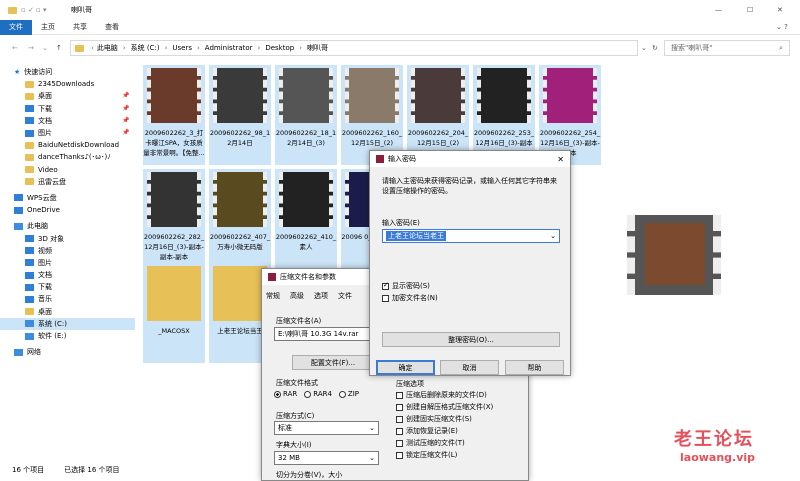  What do you see at coordinates (285, 394) in the screenshot?
I see `radio-rar: RAR` at bounding box center [285, 394].